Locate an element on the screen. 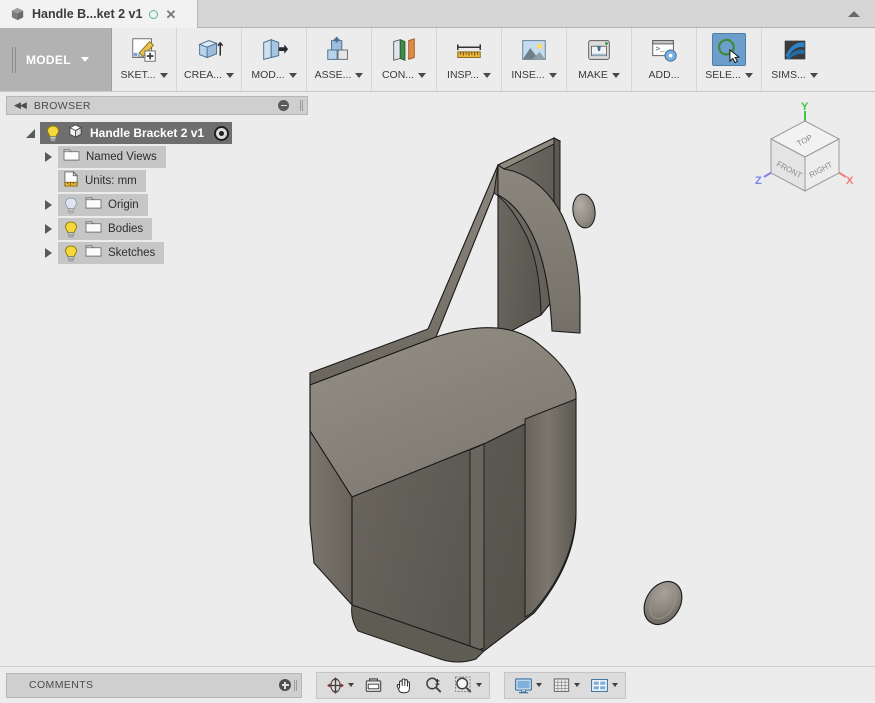 This screenshot has height=703, width=875. workspace-selector: MODEL is located at coordinates (56, 59).